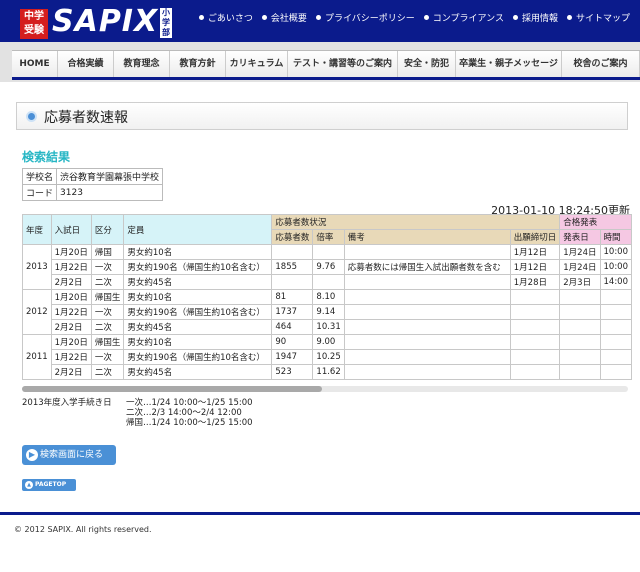 This screenshot has height=572, width=640. I want to click on school-info-table: 学校名 渋谷教育学園幕張中学校 コード 3123, so click(92, 184).